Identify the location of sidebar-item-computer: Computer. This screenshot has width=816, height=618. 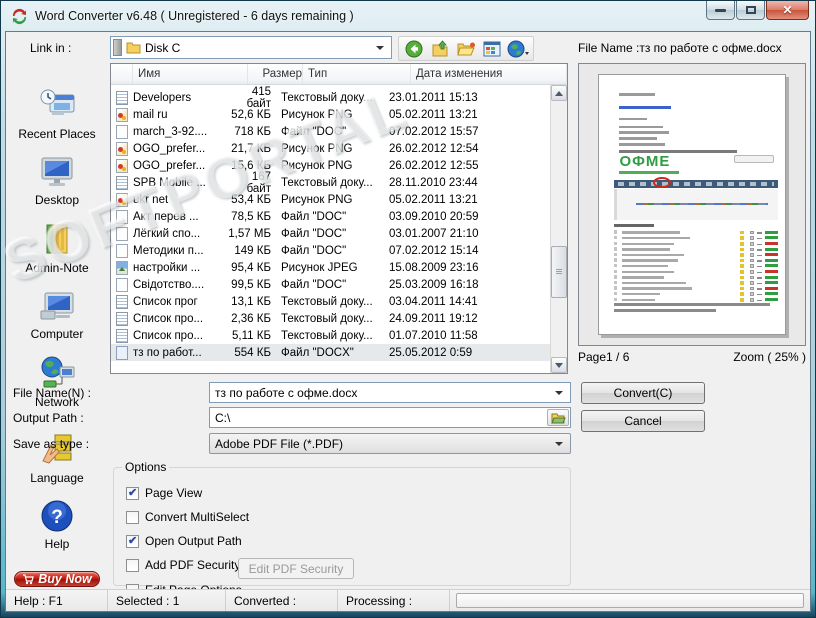
(57, 315).